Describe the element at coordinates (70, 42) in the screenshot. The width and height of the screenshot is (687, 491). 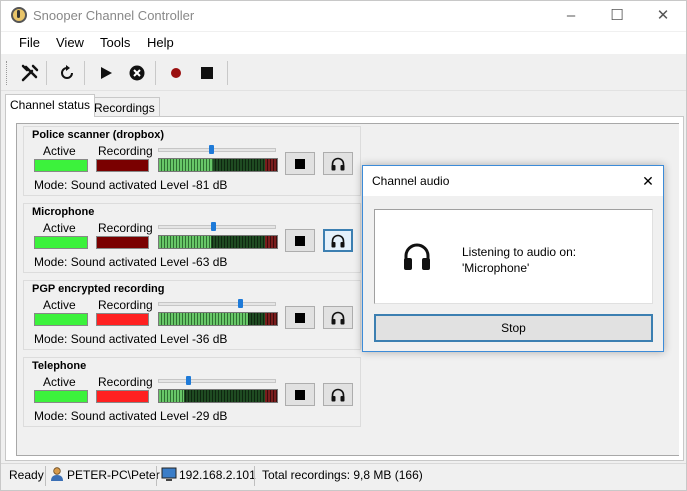
I see `menu-view: View` at that location.